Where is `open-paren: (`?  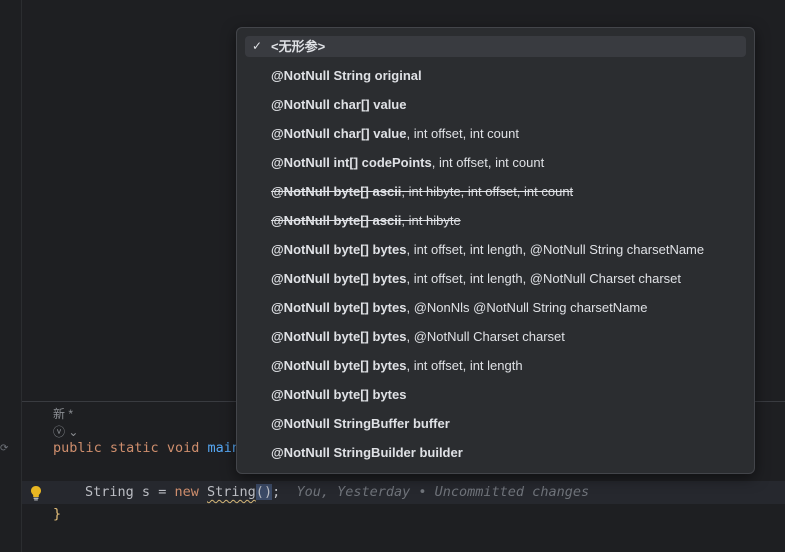 open-paren: ( is located at coordinates (259, 492).